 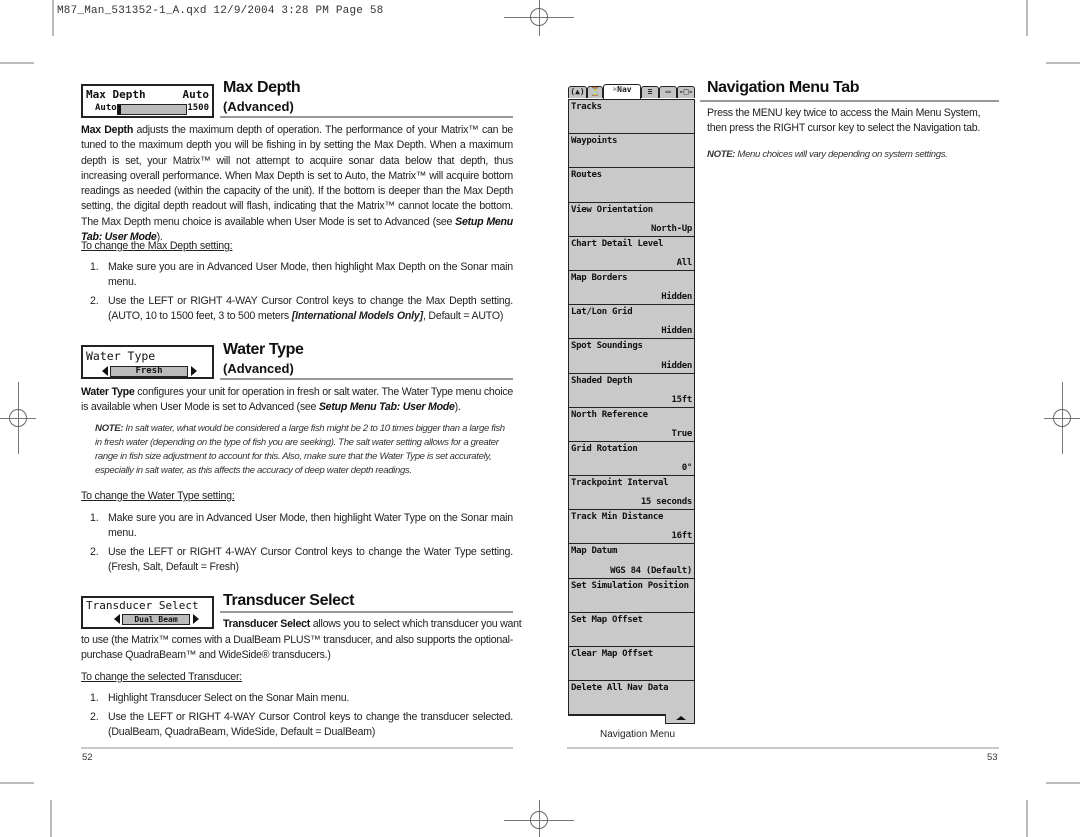 What do you see at coordinates (682, 399) in the screenshot?
I see `menu-item-value: 15ft` at bounding box center [682, 399].